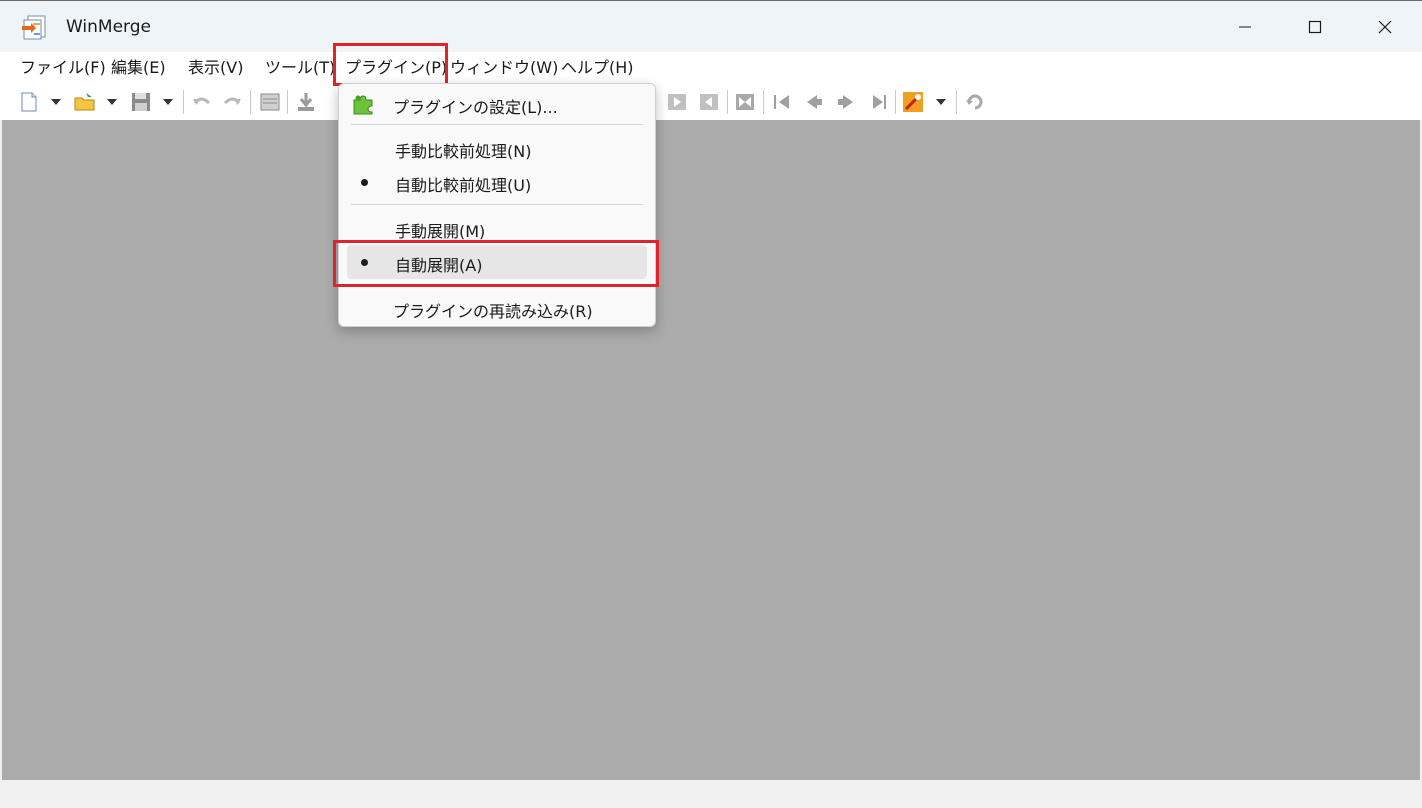  What do you see at coordinates (168, 102) in the screenshot?
I see `save-dropdown-icon` at bounding box center [168, 102].